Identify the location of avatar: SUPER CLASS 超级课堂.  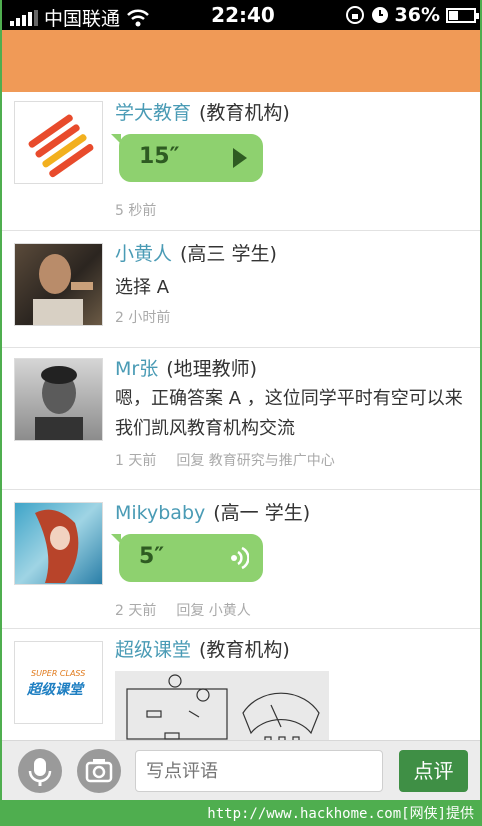
(58, 682).